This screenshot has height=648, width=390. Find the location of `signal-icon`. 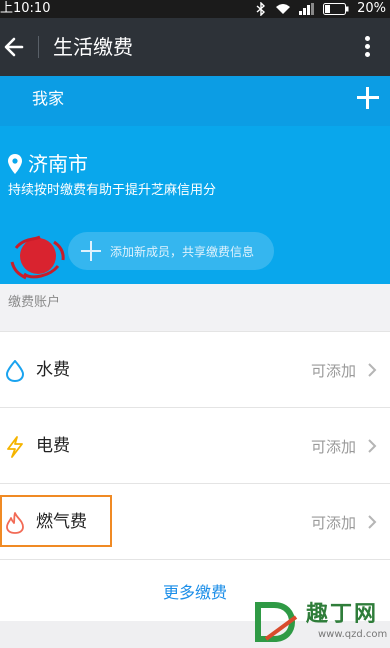

signal-icon is located at coordinates (307, 9).